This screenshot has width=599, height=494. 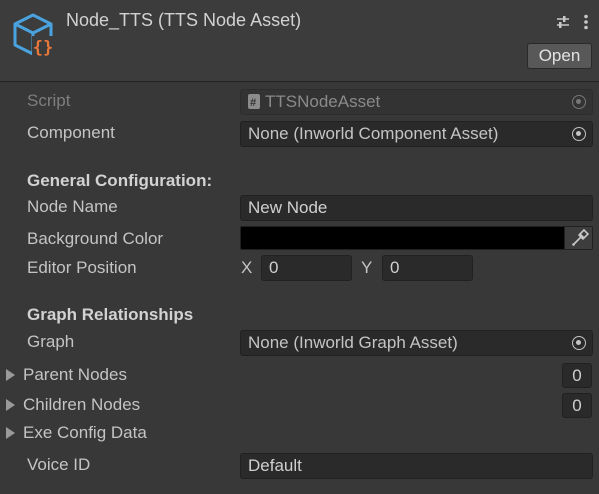 What do you see at coordinates (82, 404) in the screenshot?
I see `children-nodes-label: Children Nodes` at bounding box center [82, 404].